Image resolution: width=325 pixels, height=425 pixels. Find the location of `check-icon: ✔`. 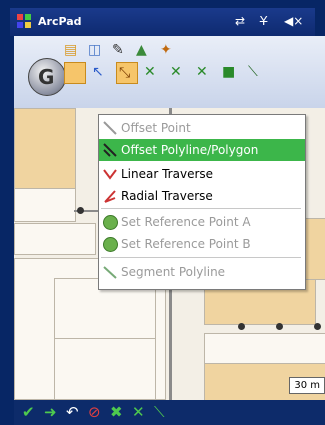

check-icon: ✔ is located at coordinates (28, 412).